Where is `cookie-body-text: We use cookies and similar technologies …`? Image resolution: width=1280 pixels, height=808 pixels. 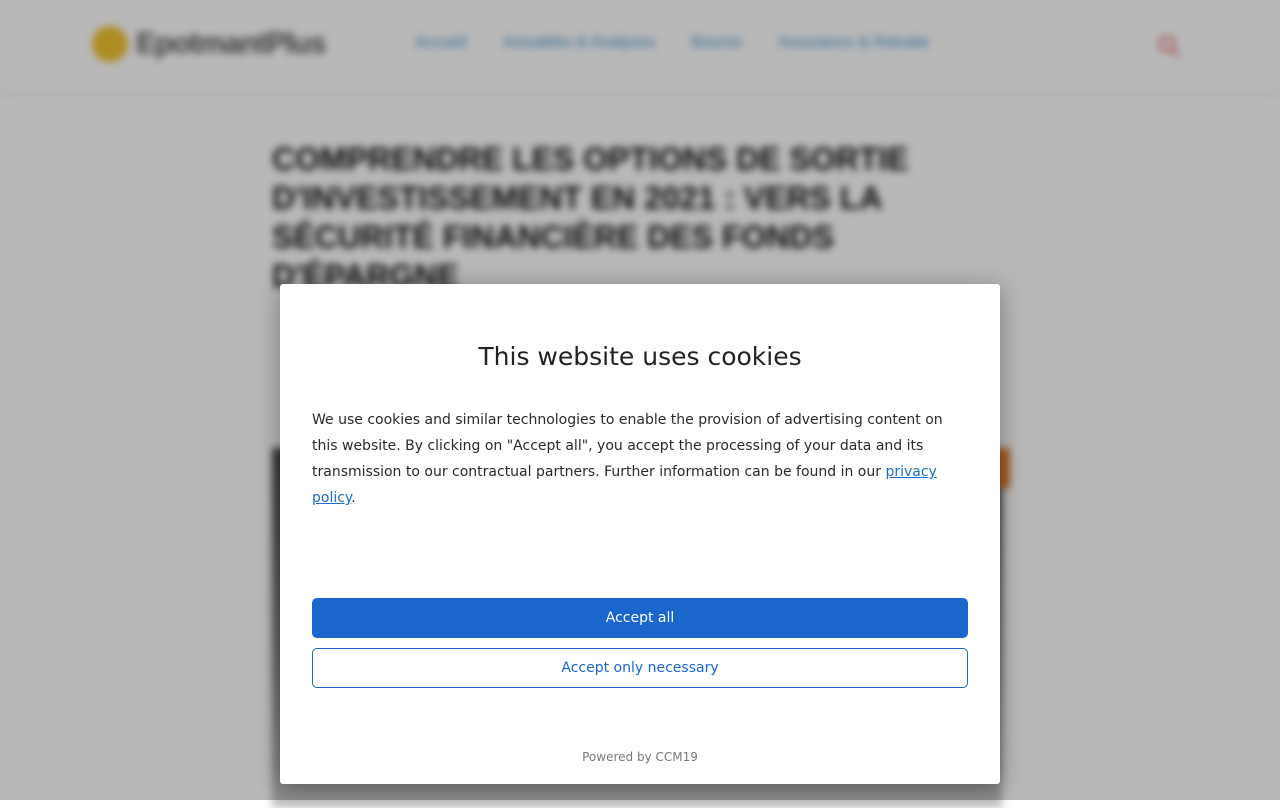
cookie-body-text: We use cookies and similar technologies … is located at coordinates (627, 446).